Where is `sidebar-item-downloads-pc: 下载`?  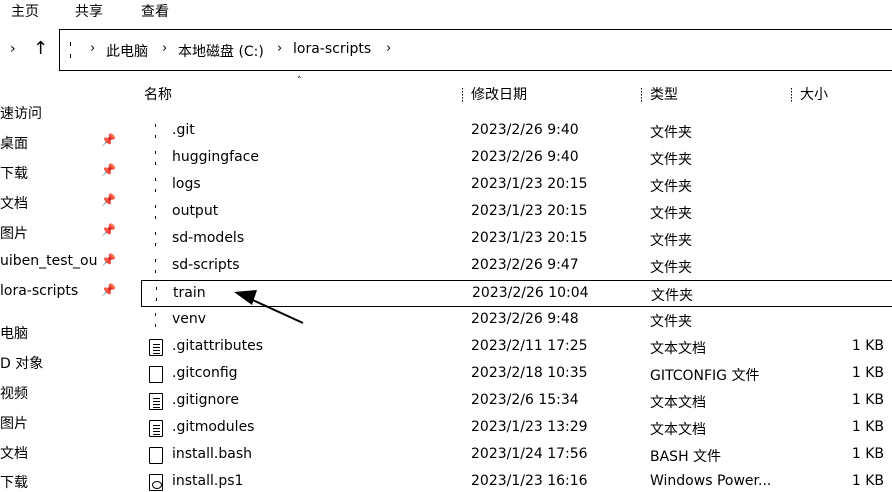 sidebar-item-downloads-pc: 下载 is located at coordinates (64, 482).